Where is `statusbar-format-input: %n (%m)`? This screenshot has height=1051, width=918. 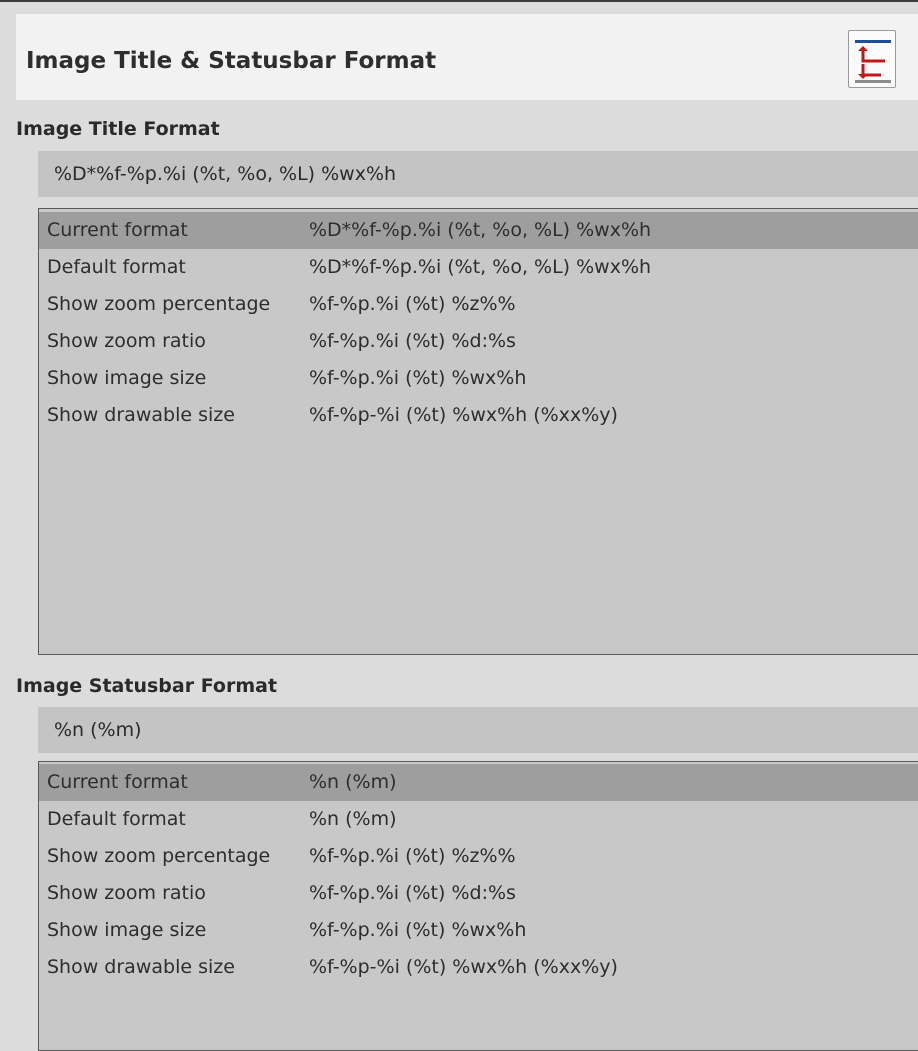 statusbar-format-input: %n (%m) is located at coordinates (478, 730).